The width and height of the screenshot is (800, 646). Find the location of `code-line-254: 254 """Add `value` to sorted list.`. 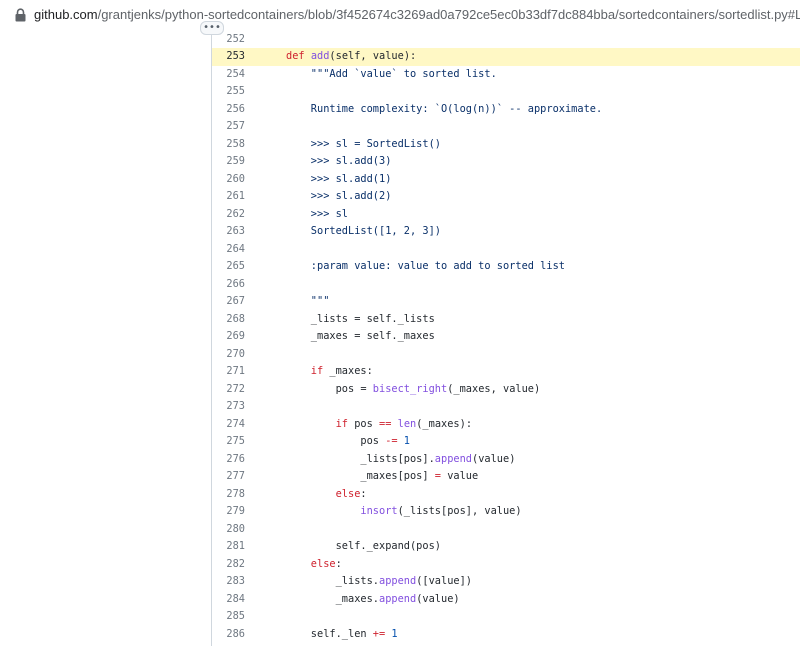

code-line-254: 254 """Add `value` to sorted list. is located at coordinates (506, 75).